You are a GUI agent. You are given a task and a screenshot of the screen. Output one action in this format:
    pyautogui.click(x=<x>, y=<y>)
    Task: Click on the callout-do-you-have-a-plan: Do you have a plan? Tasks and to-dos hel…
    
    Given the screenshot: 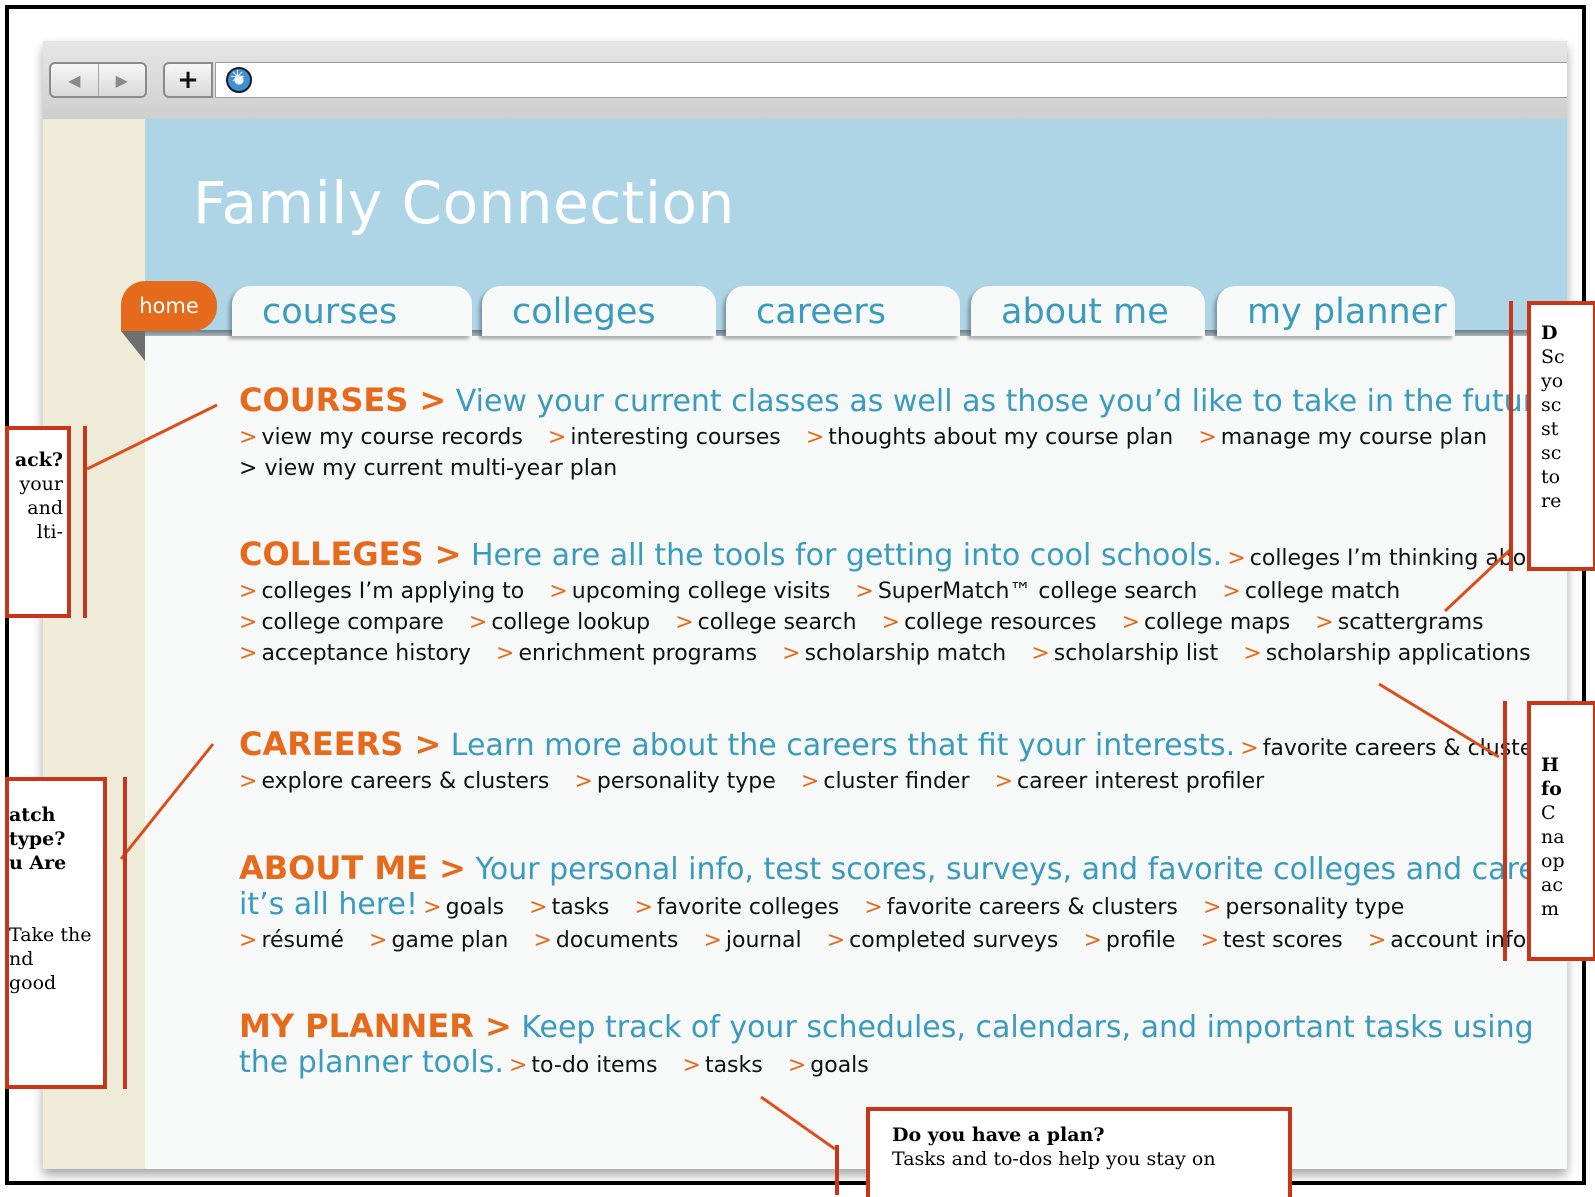 What is the action you would take?
    pyautogui.click(x=1079, y=1152)
    